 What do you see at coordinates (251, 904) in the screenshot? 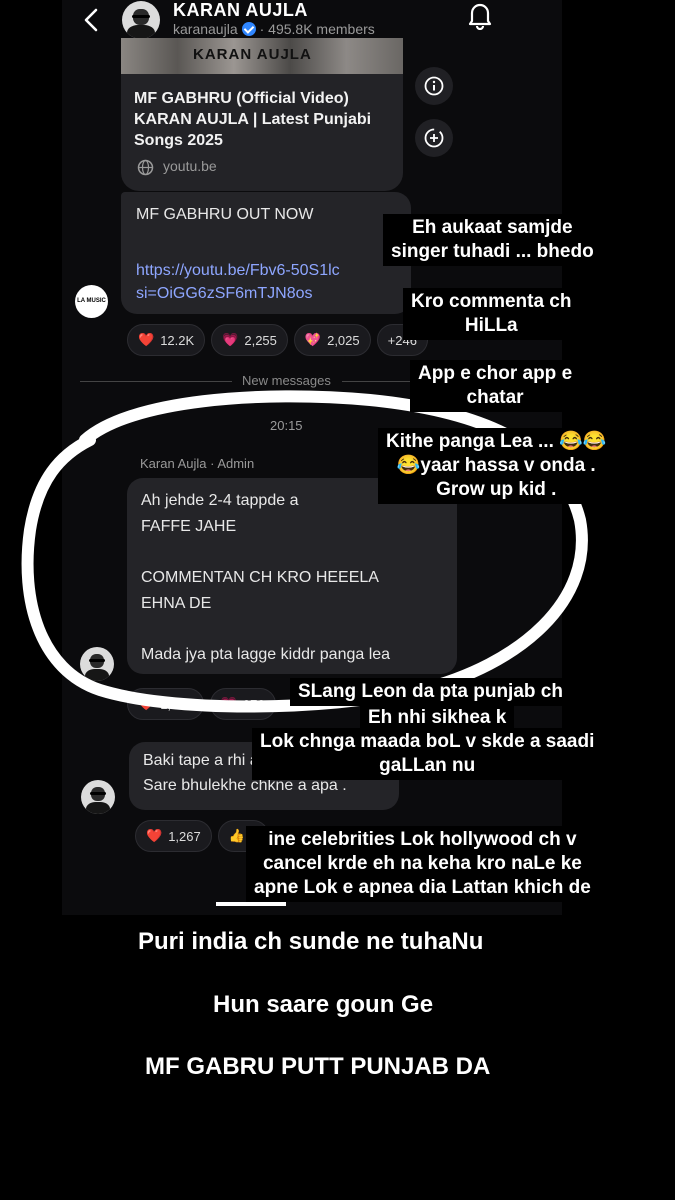
I see `underline-stroke` at bounding box center [251, 904].